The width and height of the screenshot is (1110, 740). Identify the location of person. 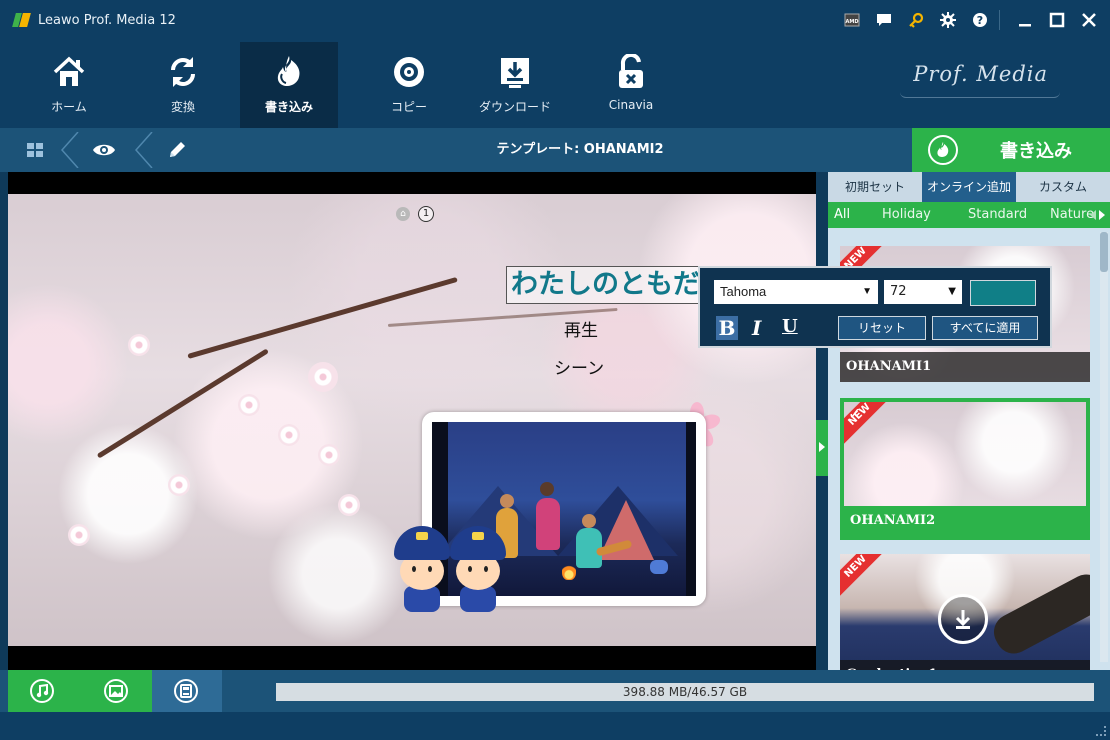
(548, 524).